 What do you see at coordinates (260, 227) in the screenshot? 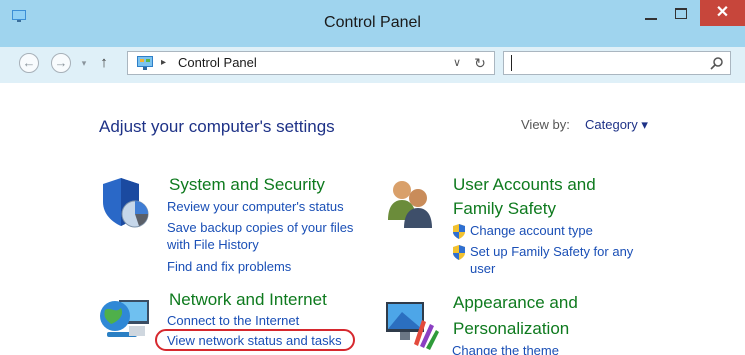
I see `link-save-backup-copies: Save backup copies of your files` at bounding box center [260, 227].